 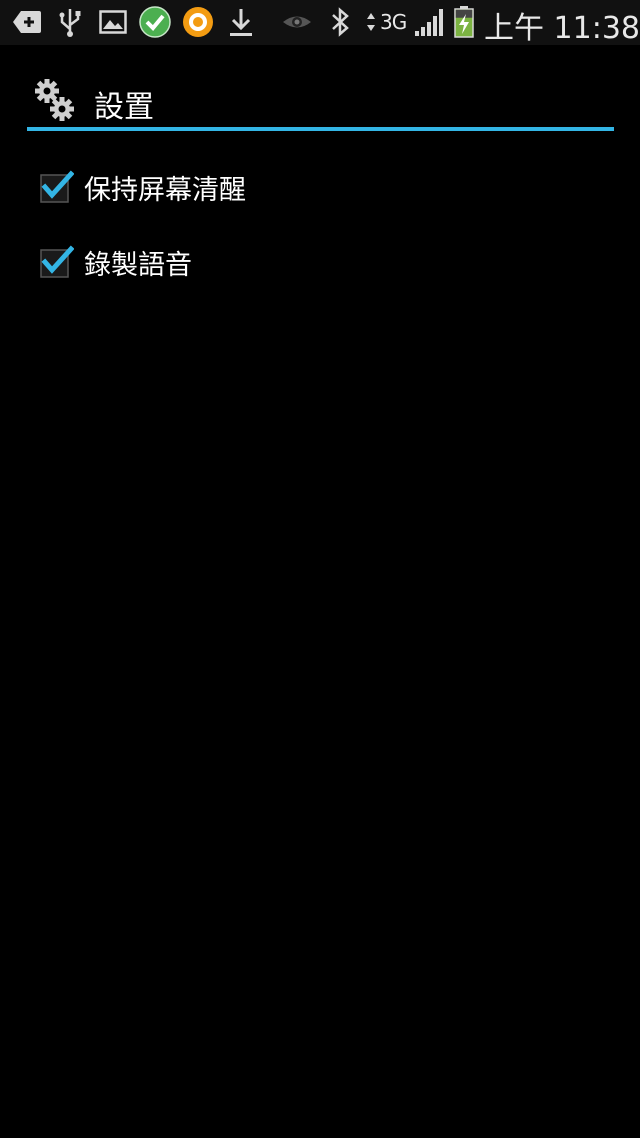 What do you see at coordinates (320, 129) in the screenshot?
I see `header-divider` at bounding box center [320, 129].